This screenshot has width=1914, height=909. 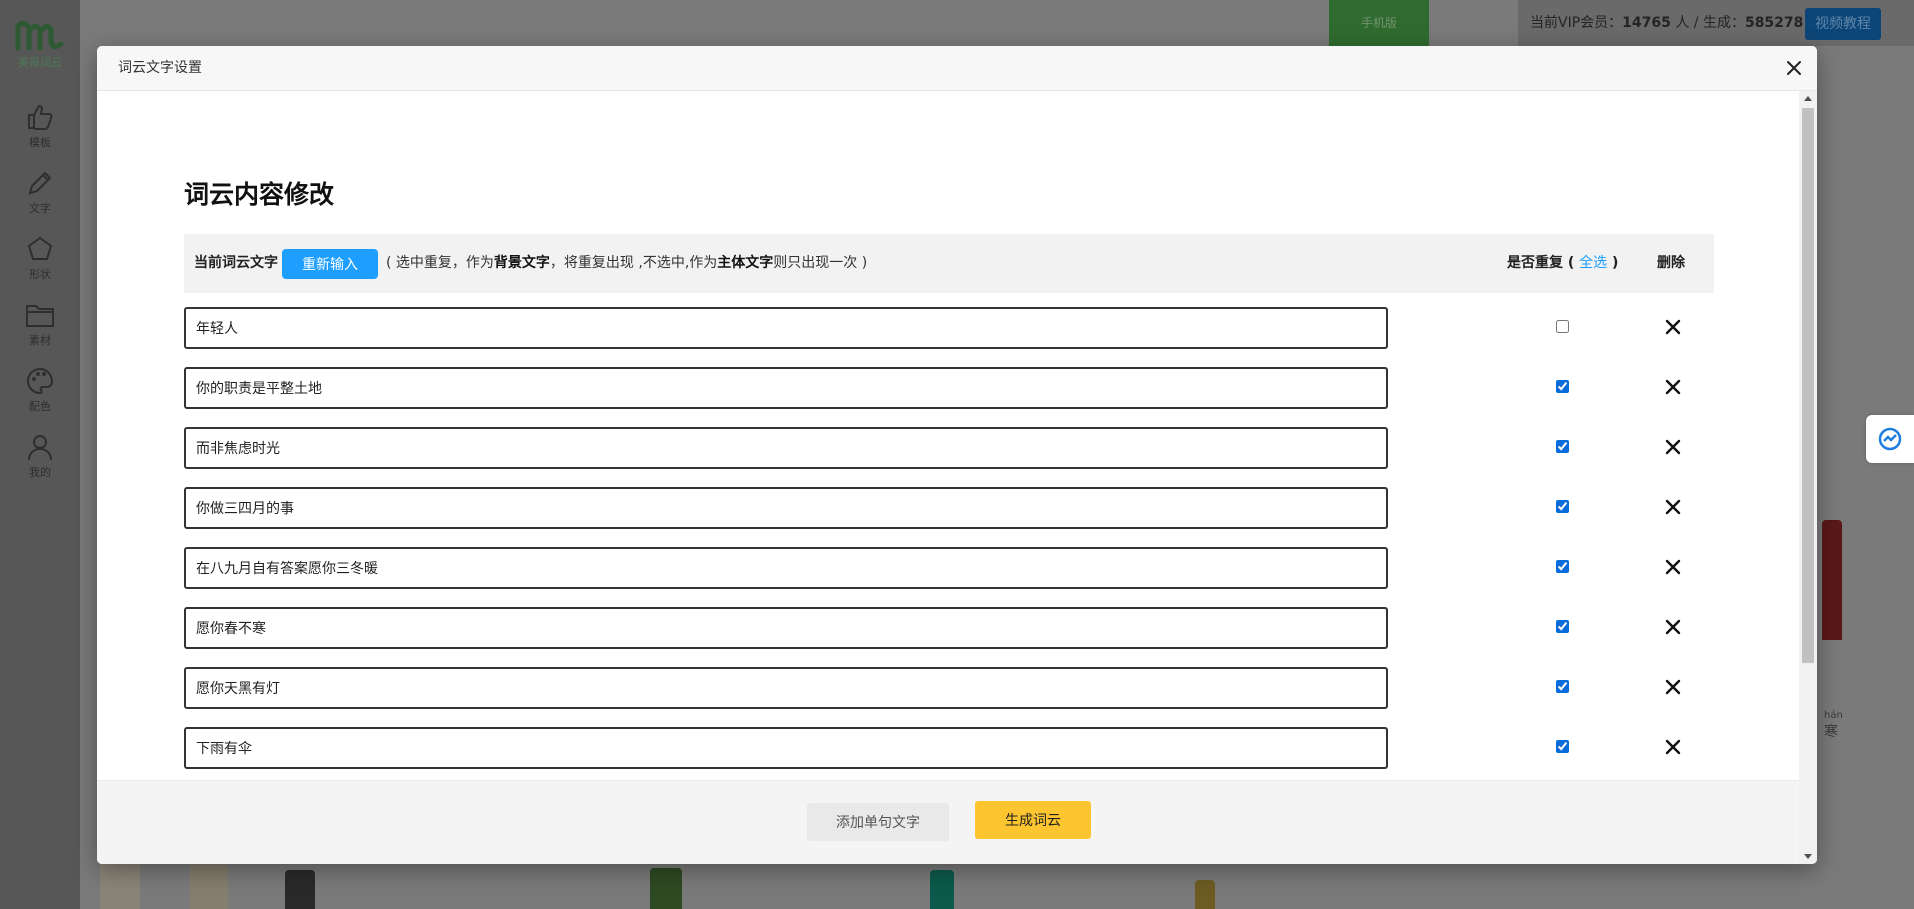 I want to click on dialog-title: 词云文字设置, so click(x=160, y=68).